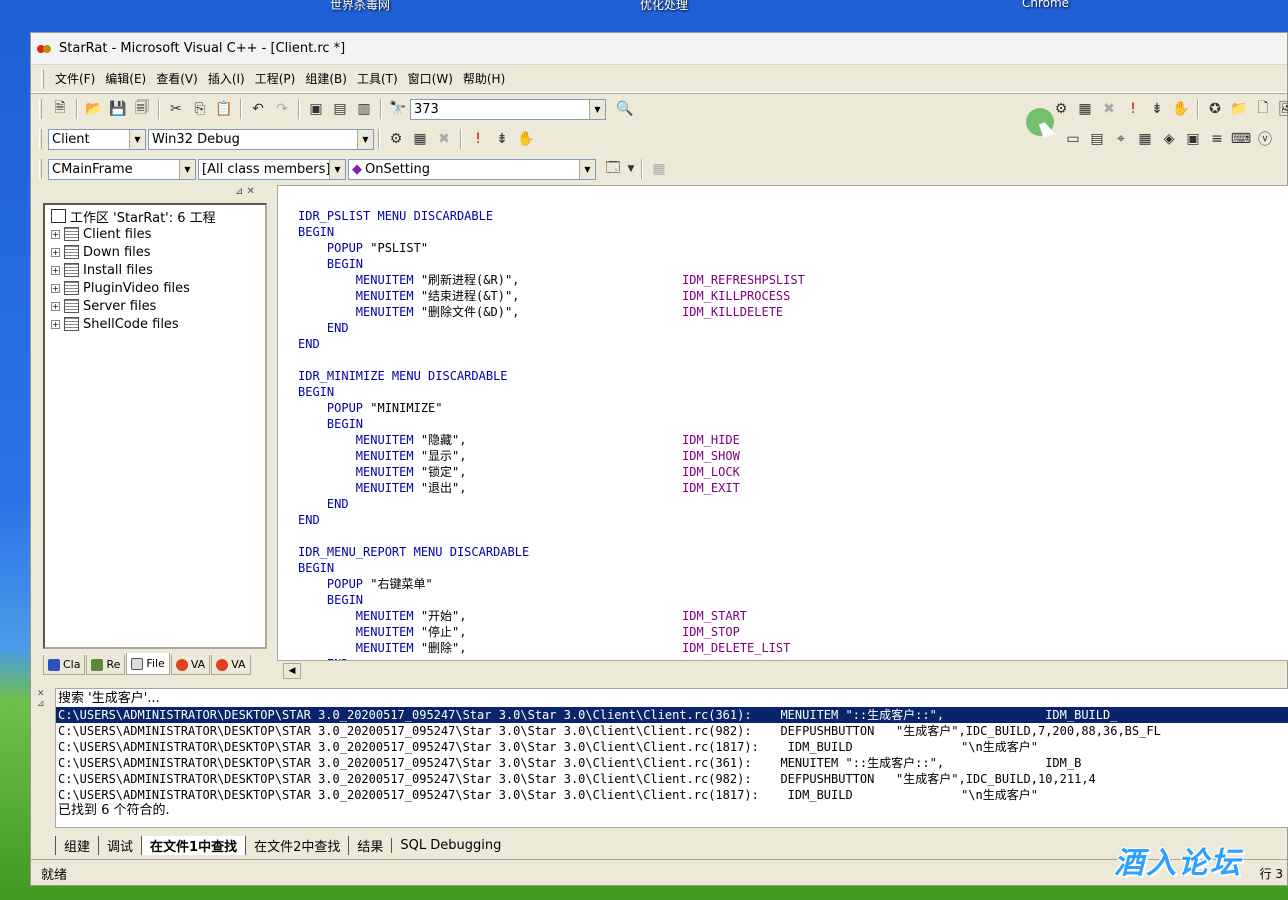 Image resolution: width=1288 pixels, height=900 pixels. I want to click on save-icon: 💾, so click(118, 109).